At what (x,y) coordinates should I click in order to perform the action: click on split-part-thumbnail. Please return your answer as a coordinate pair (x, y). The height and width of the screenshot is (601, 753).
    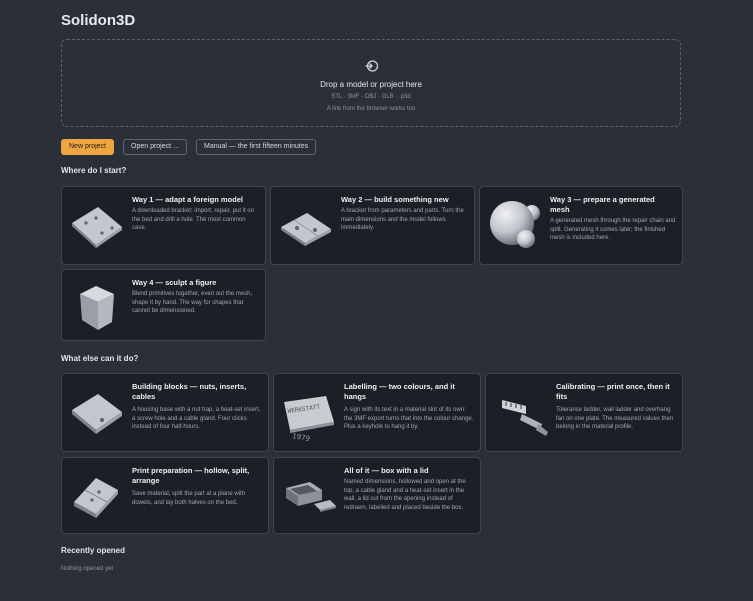
    Looking at the image, I should click on (96, 498).